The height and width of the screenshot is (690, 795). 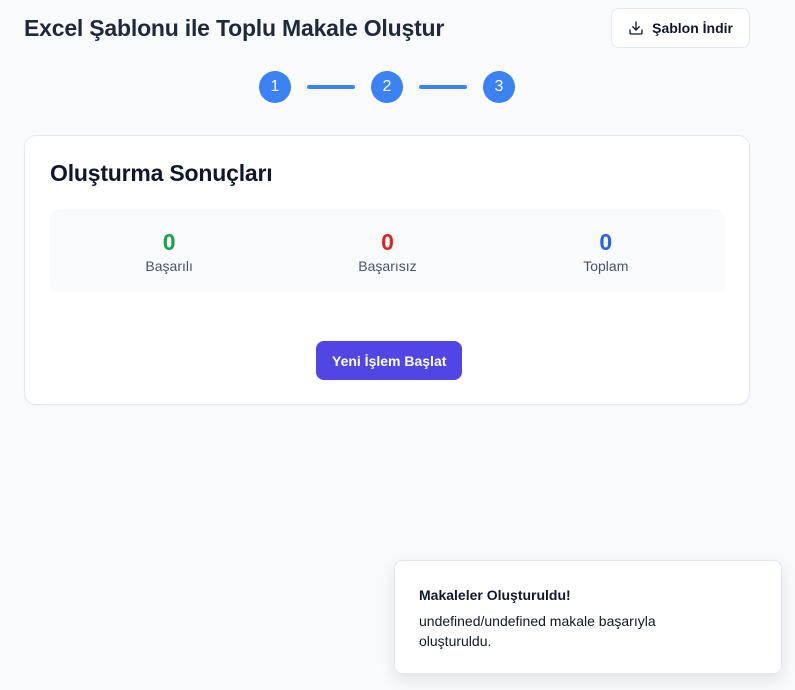 I want to click on results-title: Oluşturma Sonuçları, so click(x=161, y=173).